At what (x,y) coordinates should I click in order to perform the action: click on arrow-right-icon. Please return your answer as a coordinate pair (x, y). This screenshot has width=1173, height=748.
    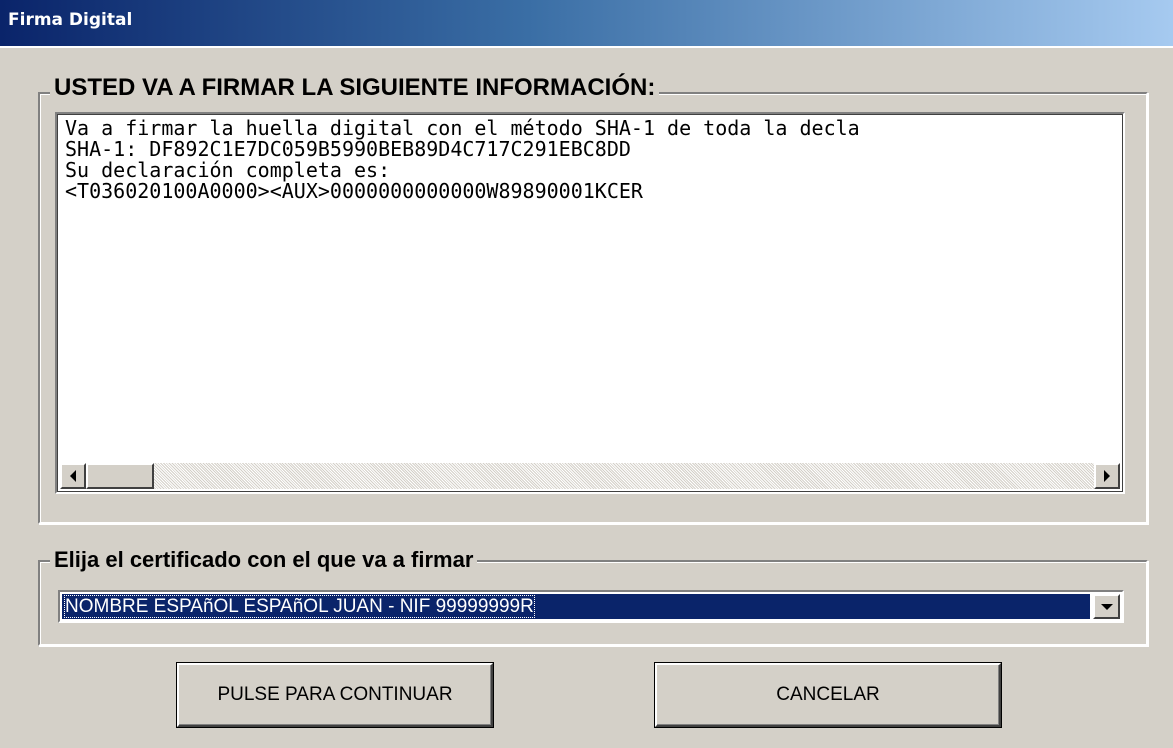
    Looking at the image, I should click on (1107, 476).